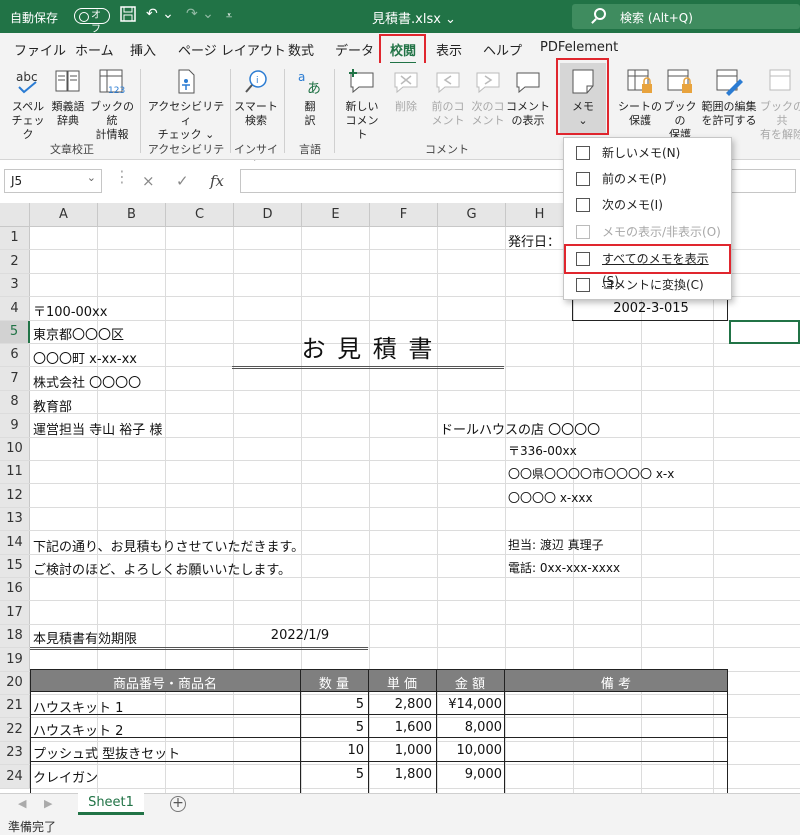 The image size is (800, 835). What do you see at coordinates (583, 153) in the screenshot?
I see `new-memo-icon` at bounding box center [583, 153].